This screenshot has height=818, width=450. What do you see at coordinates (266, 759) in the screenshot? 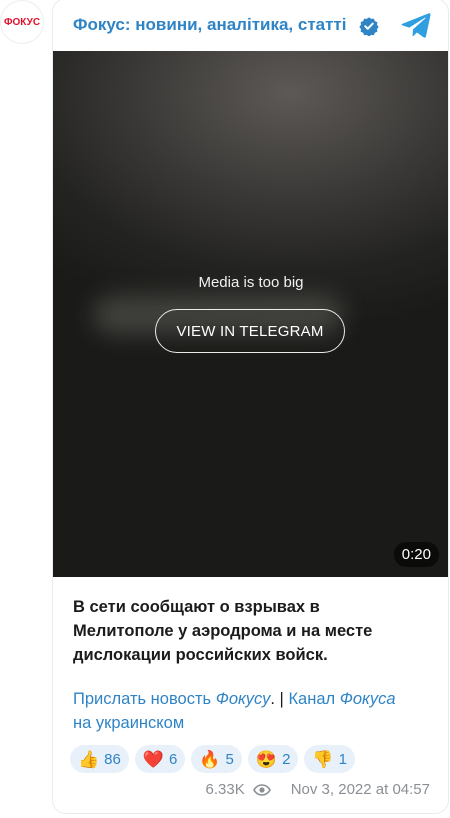
I see `heart-eyes-icon: 😍` at bounding box center [266, 759].